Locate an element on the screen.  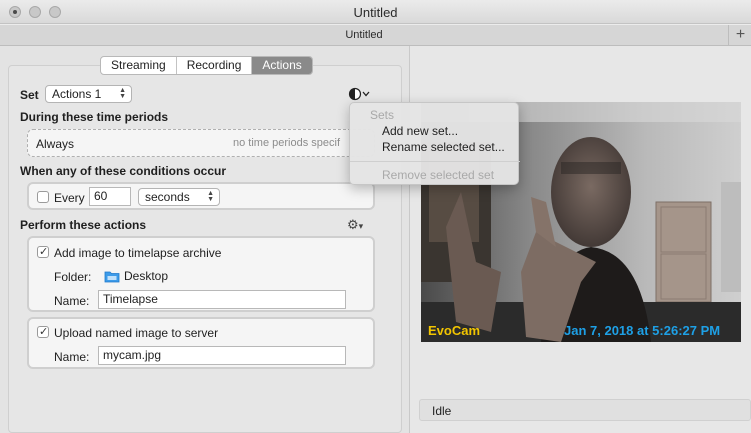
tab-bar: Untitled + is located at coordinates (375, 35).